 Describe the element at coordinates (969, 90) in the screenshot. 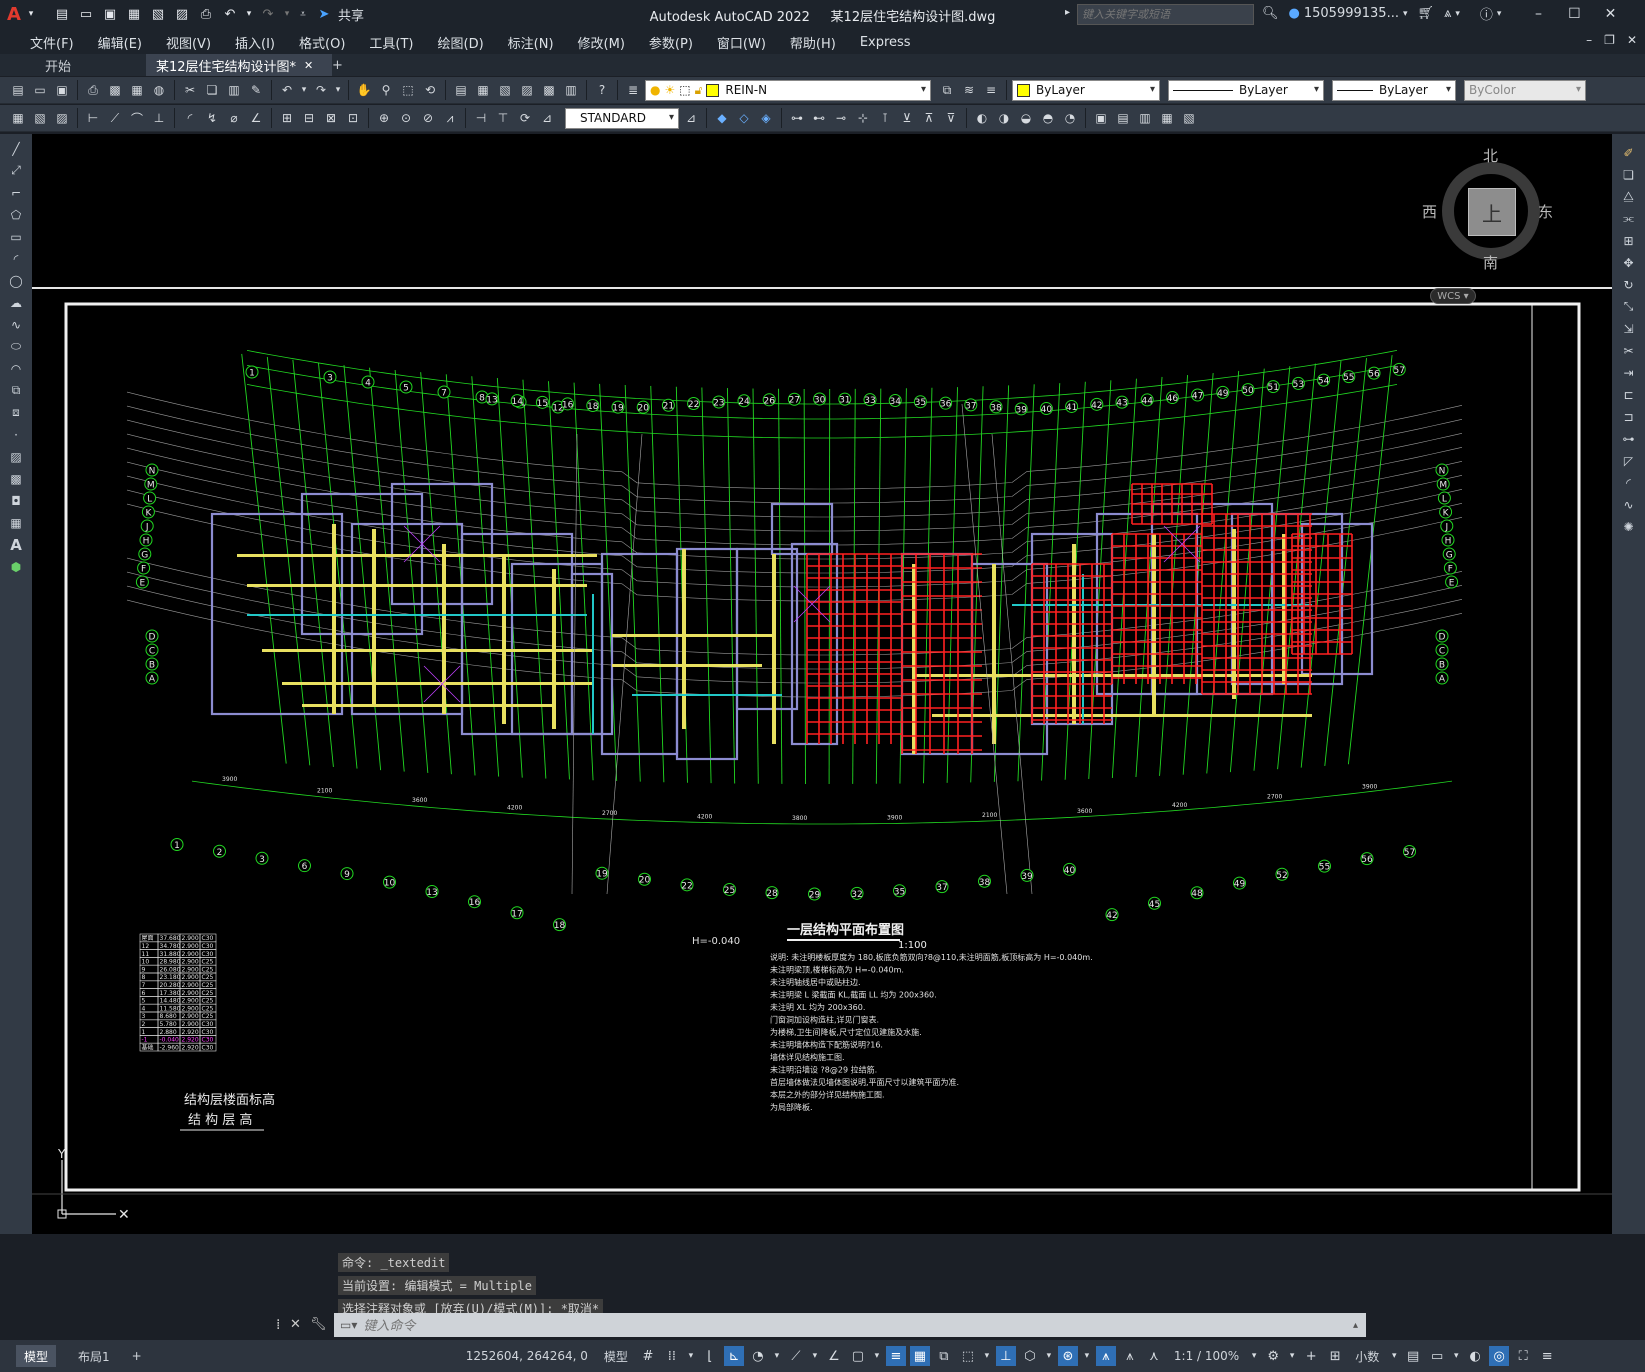

I see `layer-previous-icon: ≋` at that location.